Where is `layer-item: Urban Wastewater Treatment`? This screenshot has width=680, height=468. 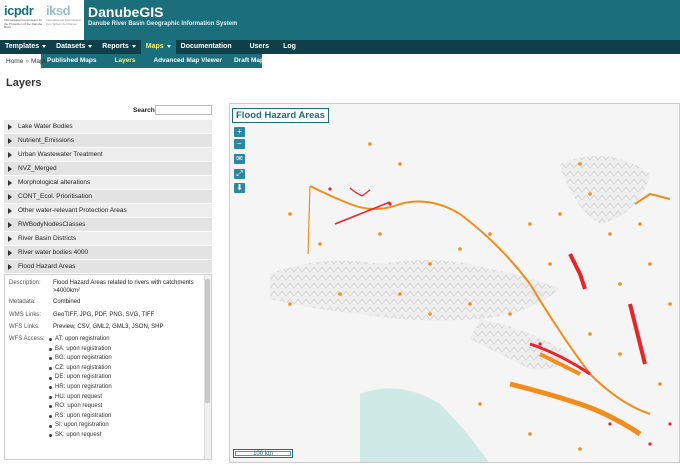 layer-item: Urban Wastewater Treatment is located at coordinates (108, 155).